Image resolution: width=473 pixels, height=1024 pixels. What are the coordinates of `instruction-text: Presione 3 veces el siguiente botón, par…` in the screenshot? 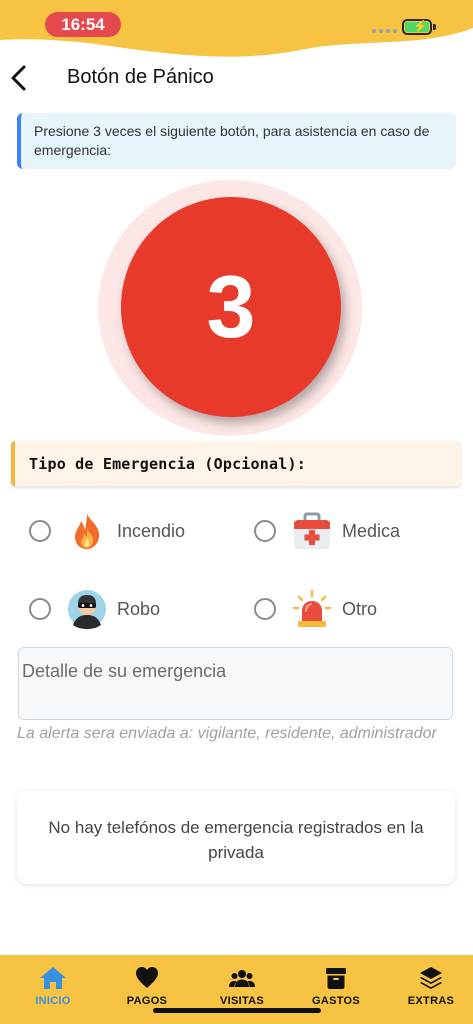 It's located at (232, 140).